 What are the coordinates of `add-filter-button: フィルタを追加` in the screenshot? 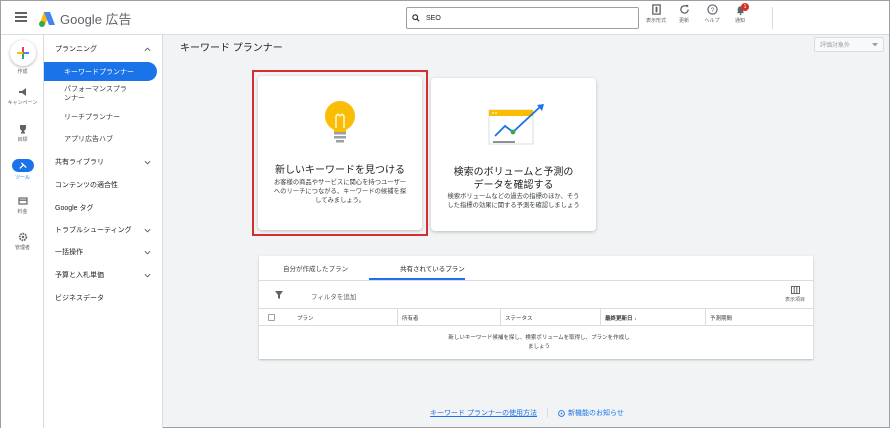 It's located at (333, 296).